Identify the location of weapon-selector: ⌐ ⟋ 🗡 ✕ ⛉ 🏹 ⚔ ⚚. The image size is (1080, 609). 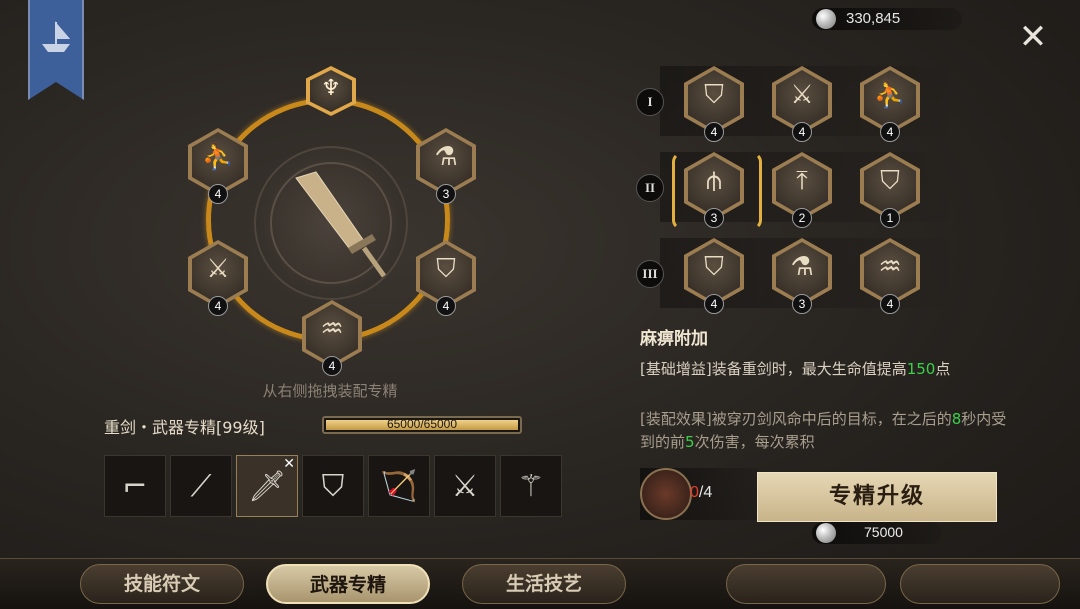
(333, 487).